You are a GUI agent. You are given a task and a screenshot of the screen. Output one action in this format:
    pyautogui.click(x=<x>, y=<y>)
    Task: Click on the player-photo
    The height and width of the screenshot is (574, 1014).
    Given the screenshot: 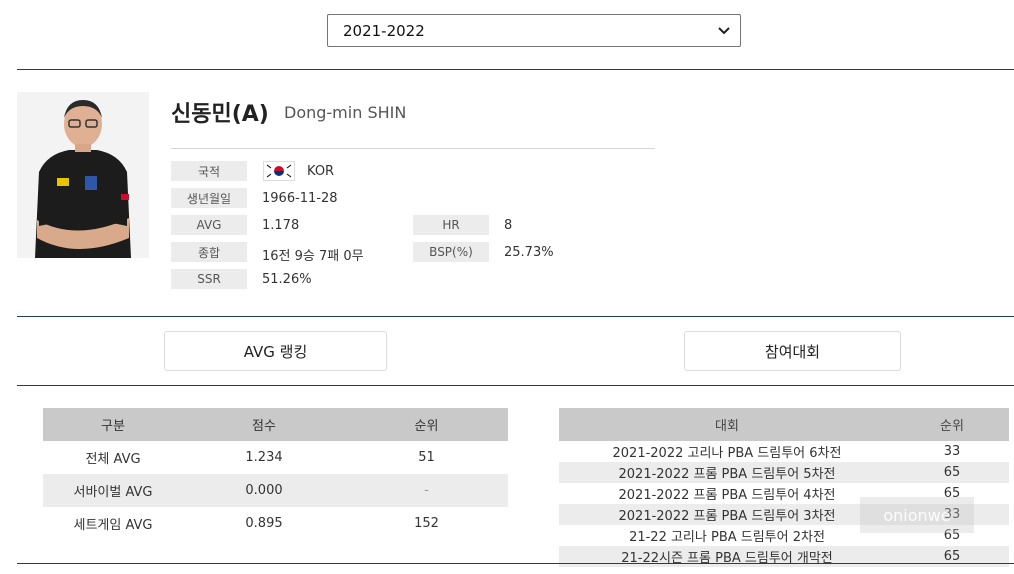 What is the action you would take?
    pyautogui.click(x=83, y=175)
    